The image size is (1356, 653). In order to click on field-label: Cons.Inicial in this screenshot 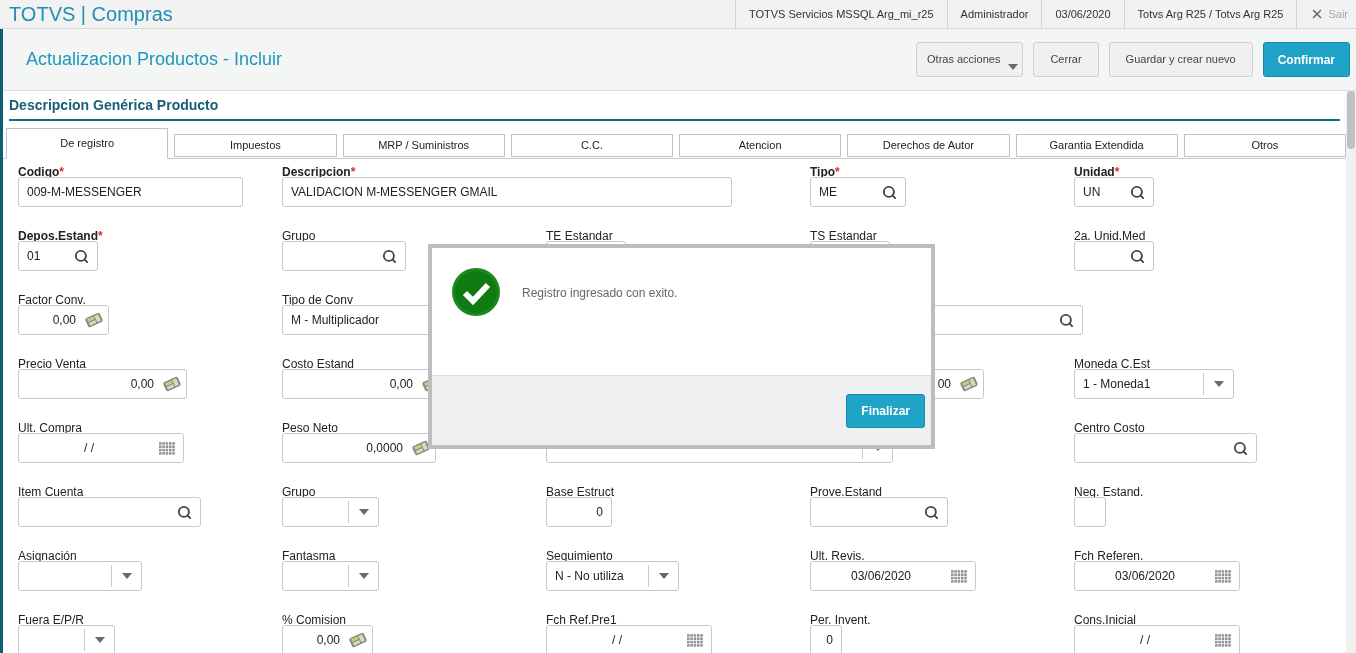, I will do `click(1105, 620)`.